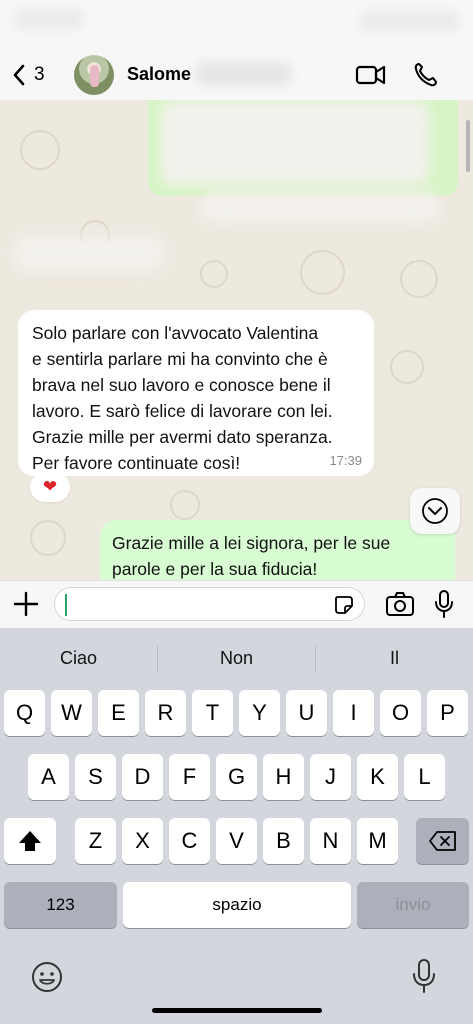 This screenshot has height=1024, width=473. I want to click on key-e: E, so click(118, 713).